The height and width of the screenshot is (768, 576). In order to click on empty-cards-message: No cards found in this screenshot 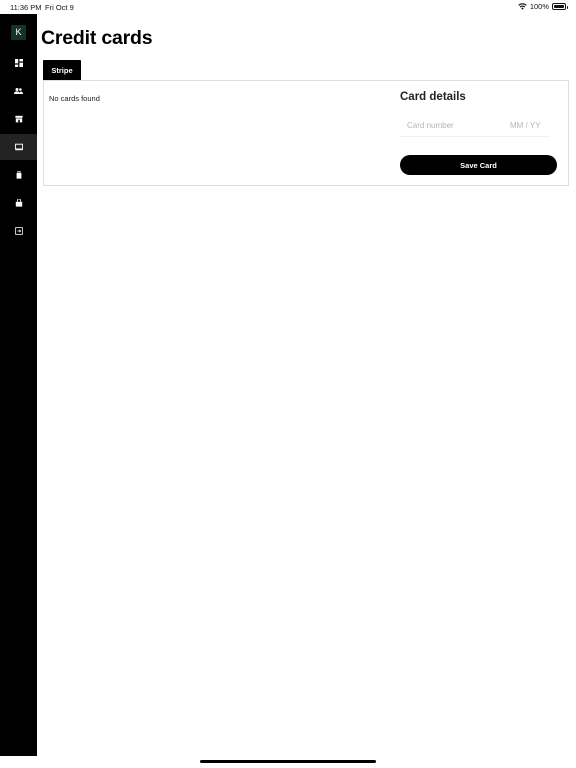, I will do `click(74, 98)`.